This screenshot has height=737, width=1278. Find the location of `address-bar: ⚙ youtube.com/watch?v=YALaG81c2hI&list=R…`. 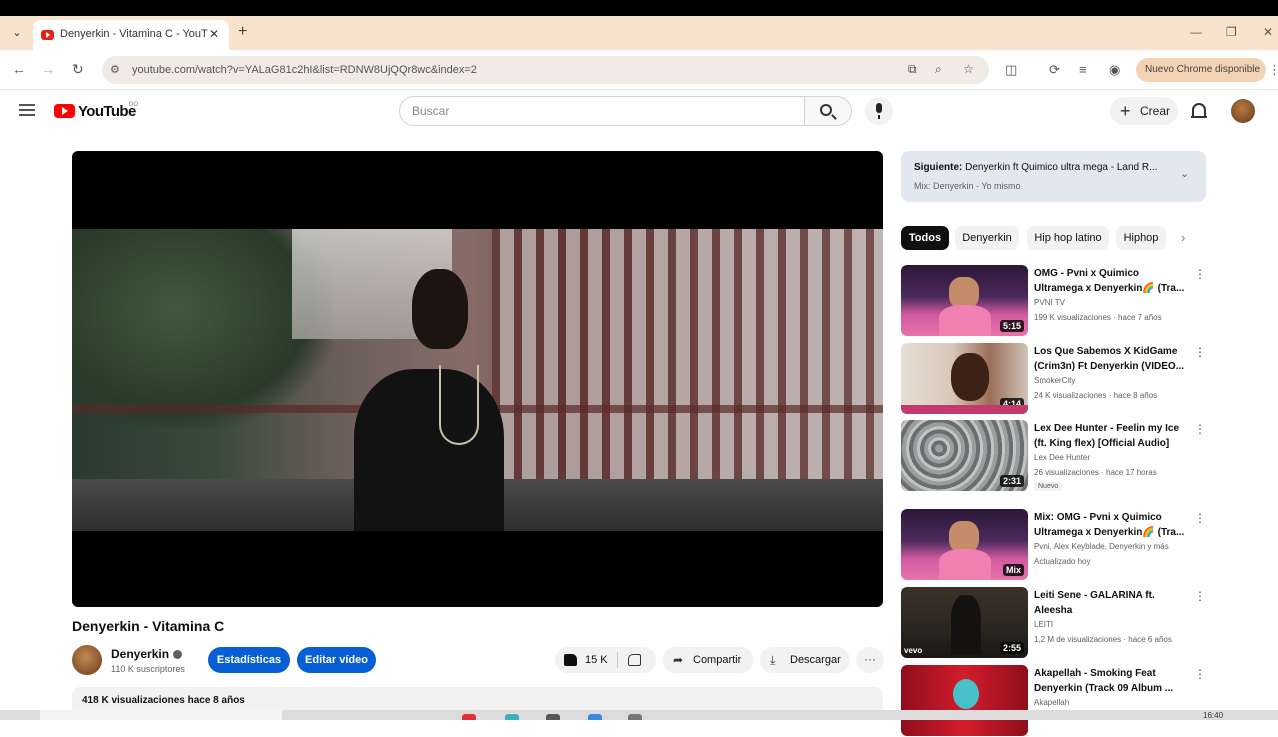

address-bar: ⚙ youtube.com/watch?v=YALaG81c2hI&list=R… is located at coordinates (545, 70).